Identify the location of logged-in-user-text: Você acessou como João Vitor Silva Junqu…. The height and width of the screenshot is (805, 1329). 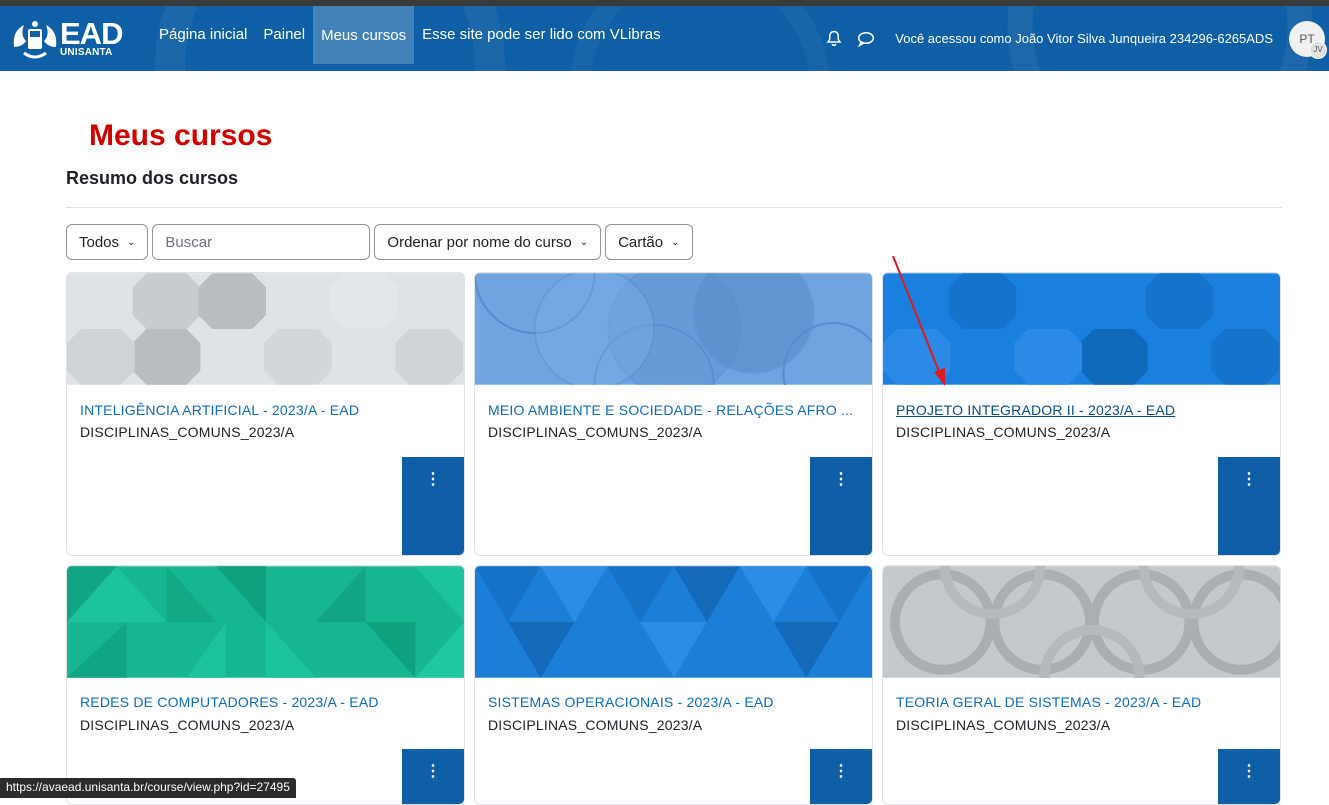
(1084, 38).